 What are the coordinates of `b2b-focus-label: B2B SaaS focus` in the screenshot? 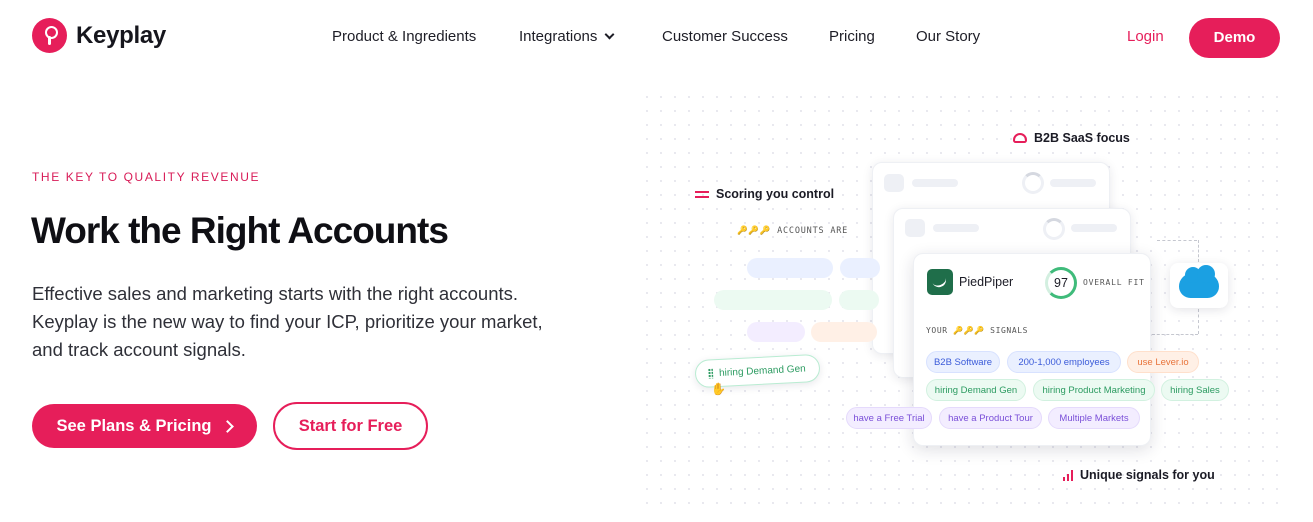 It's located at (1071, 138).